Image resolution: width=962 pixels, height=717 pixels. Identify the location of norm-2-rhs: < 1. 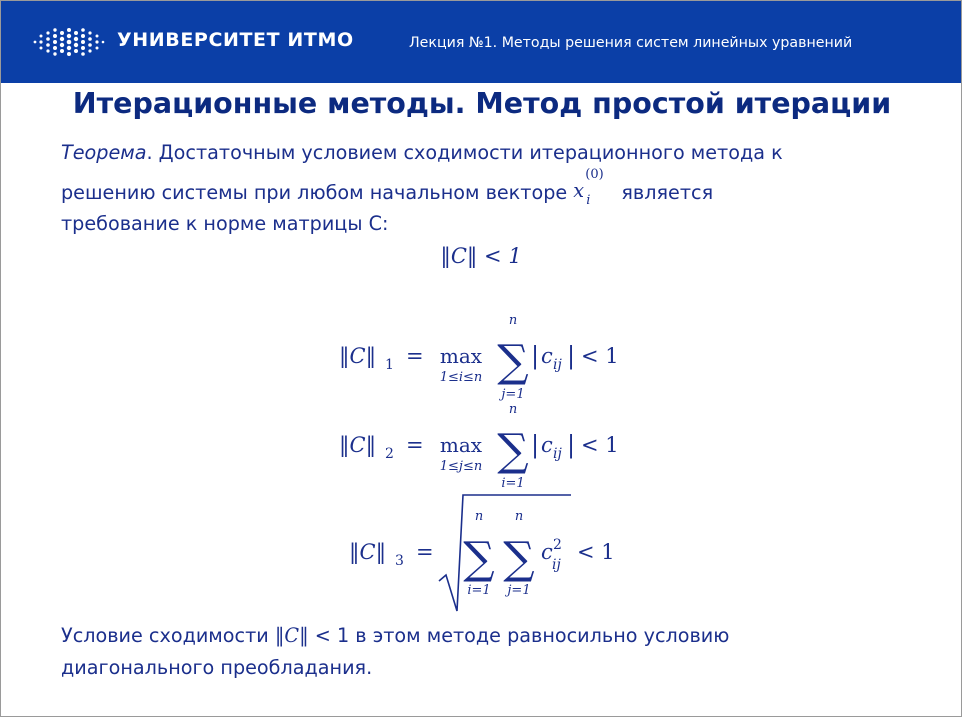
(600, 445).